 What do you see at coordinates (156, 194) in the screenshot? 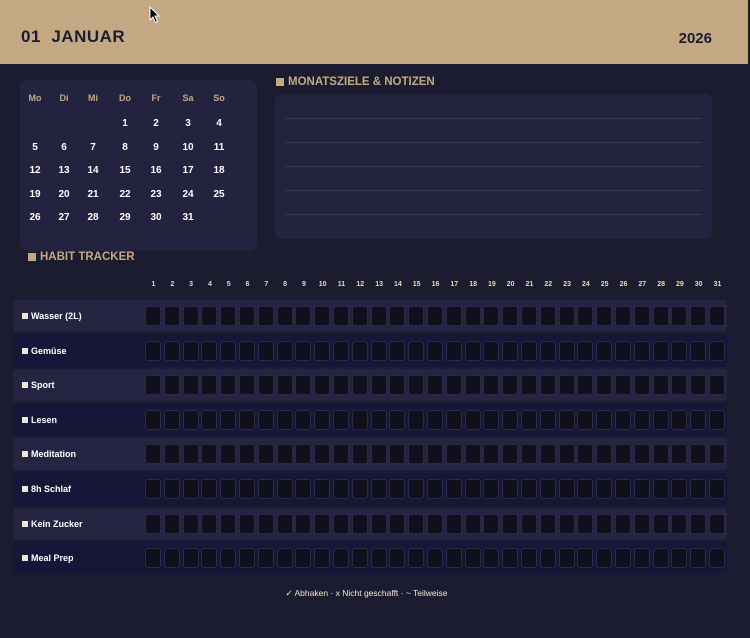
I see `calendar-day: 23` at bounding box center [156, 194].